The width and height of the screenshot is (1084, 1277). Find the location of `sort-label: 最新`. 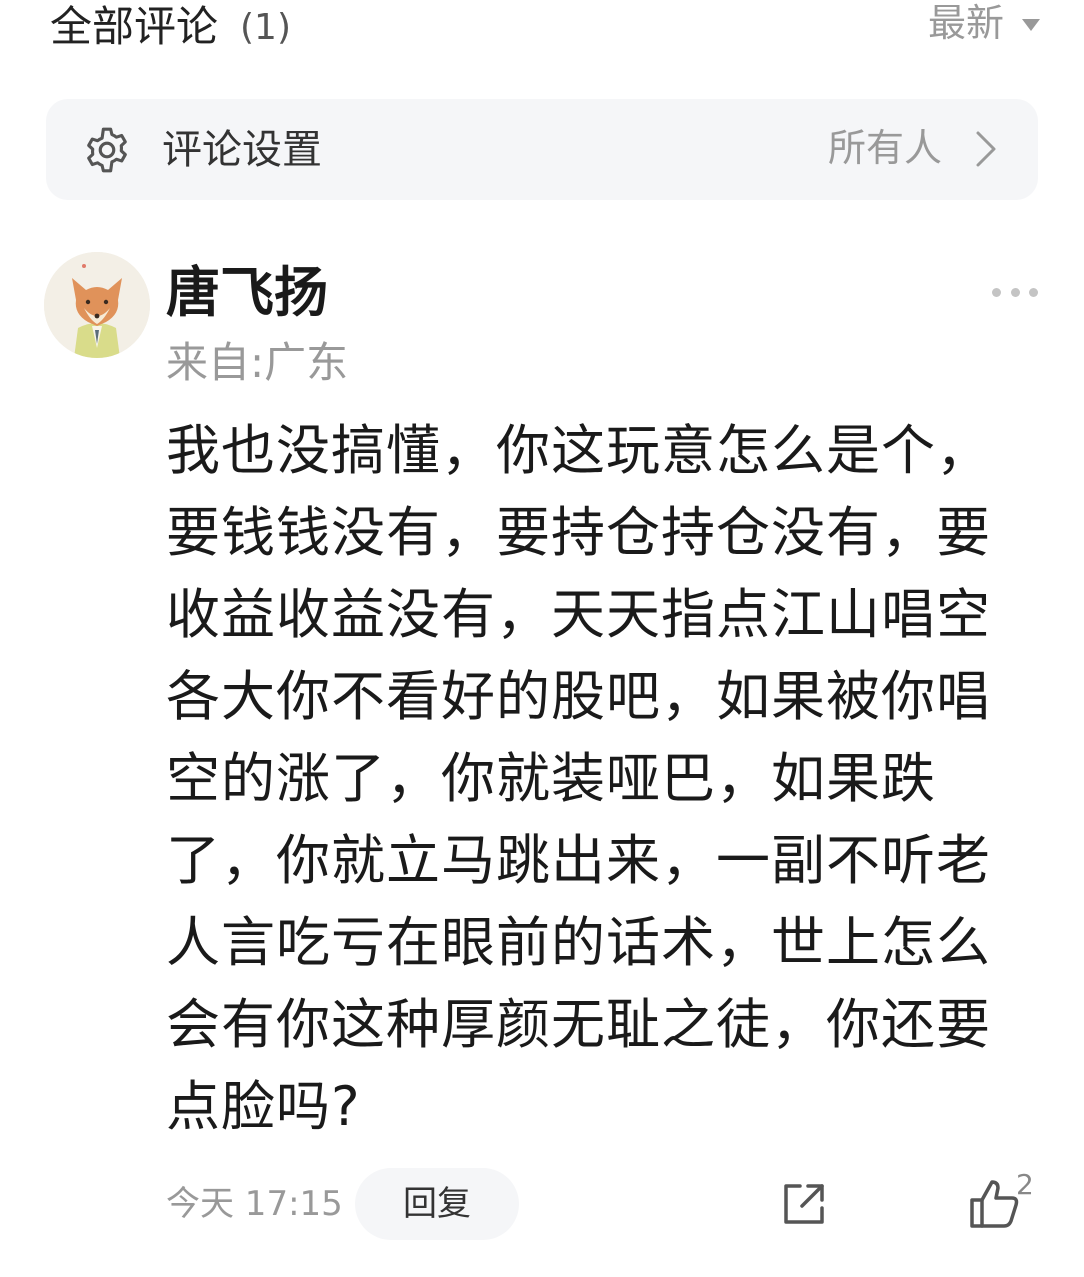

sort-label: 最新 is located at coordinates (965, 23).